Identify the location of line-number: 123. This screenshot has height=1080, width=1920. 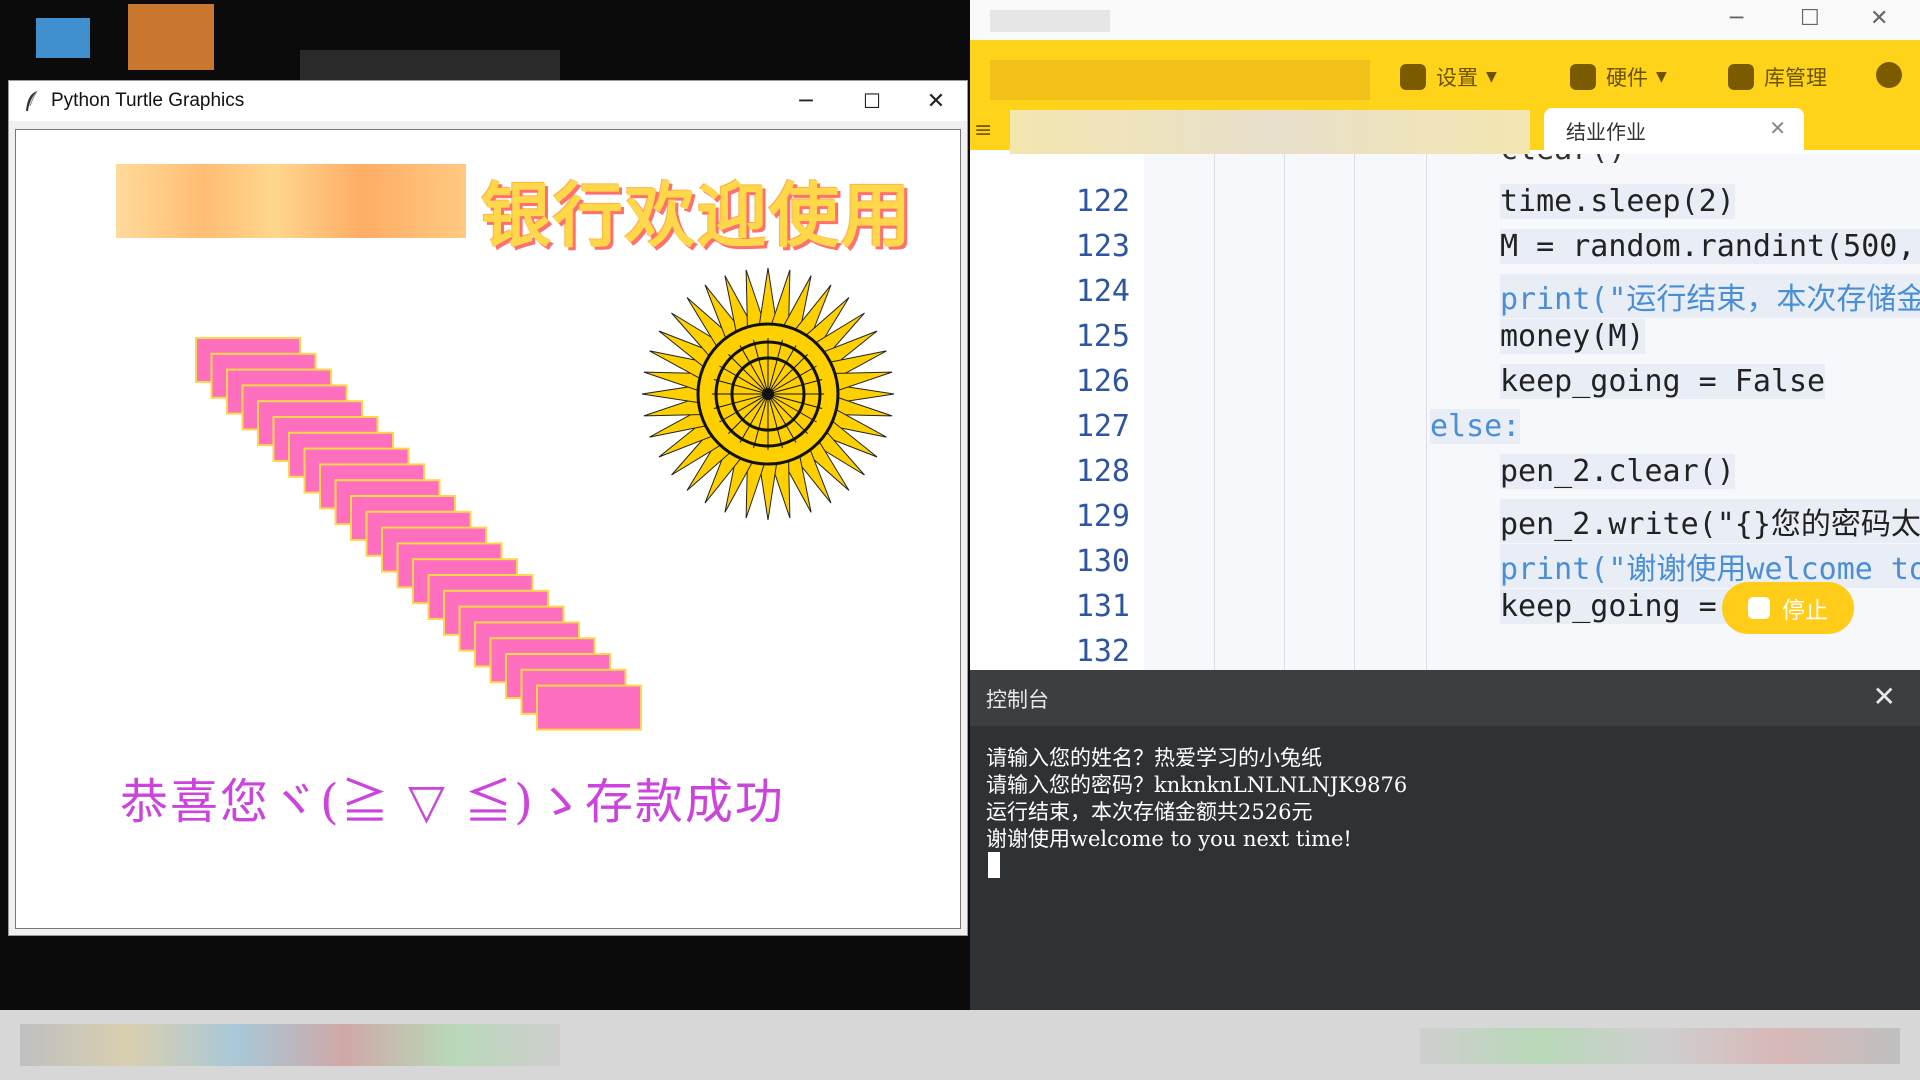
(1102, 246).